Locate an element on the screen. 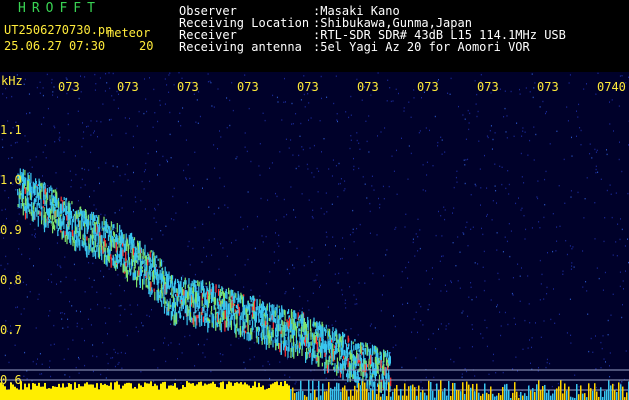 The width and height of the screenshot is (629, 400). x-tick-label: 073 is located at coordinates (548, 87).